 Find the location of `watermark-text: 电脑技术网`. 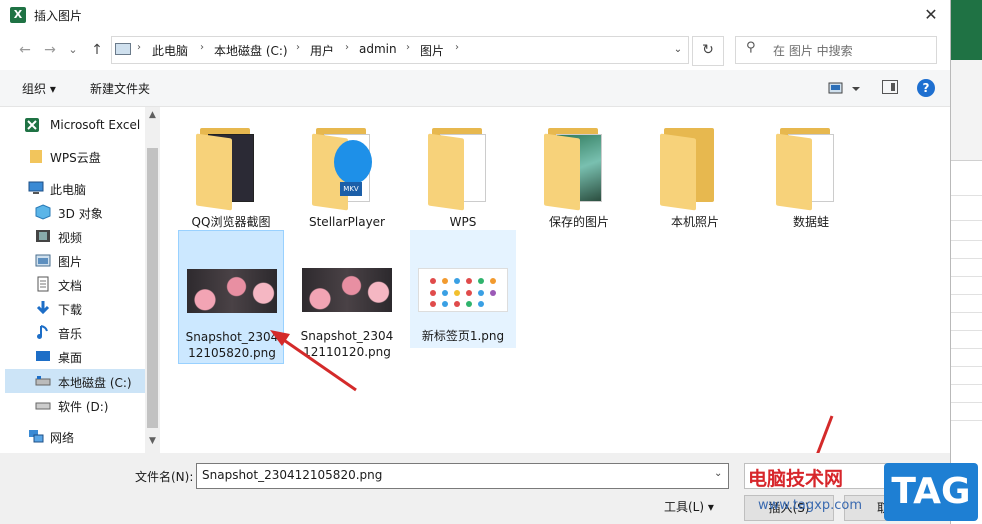

watermark-text: 电脑技术网 is located at coordinates (796, 479).